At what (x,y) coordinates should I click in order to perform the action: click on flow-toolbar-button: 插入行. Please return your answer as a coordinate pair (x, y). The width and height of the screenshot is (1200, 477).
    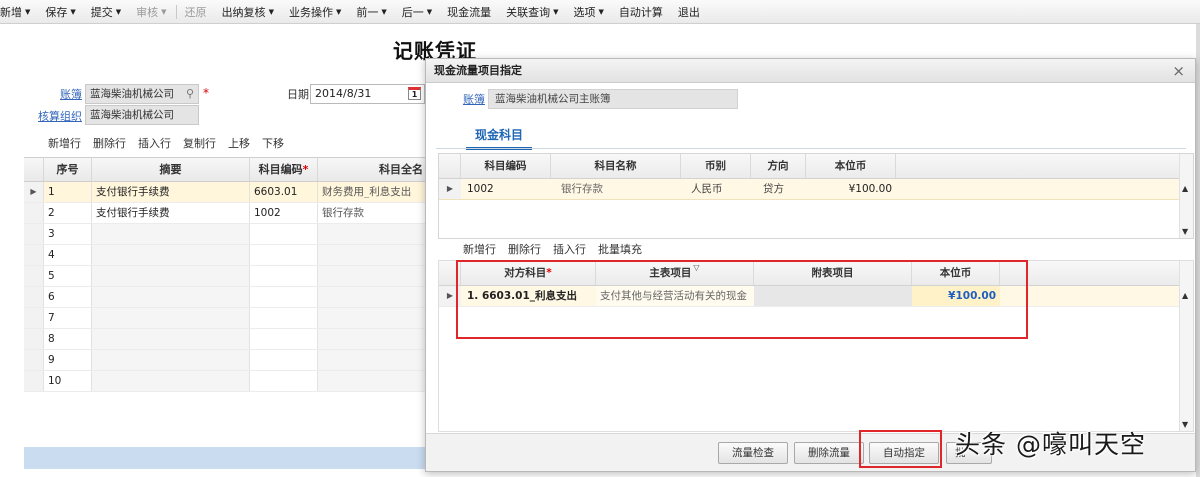
    Looking at the image, I should click on (569, 249).